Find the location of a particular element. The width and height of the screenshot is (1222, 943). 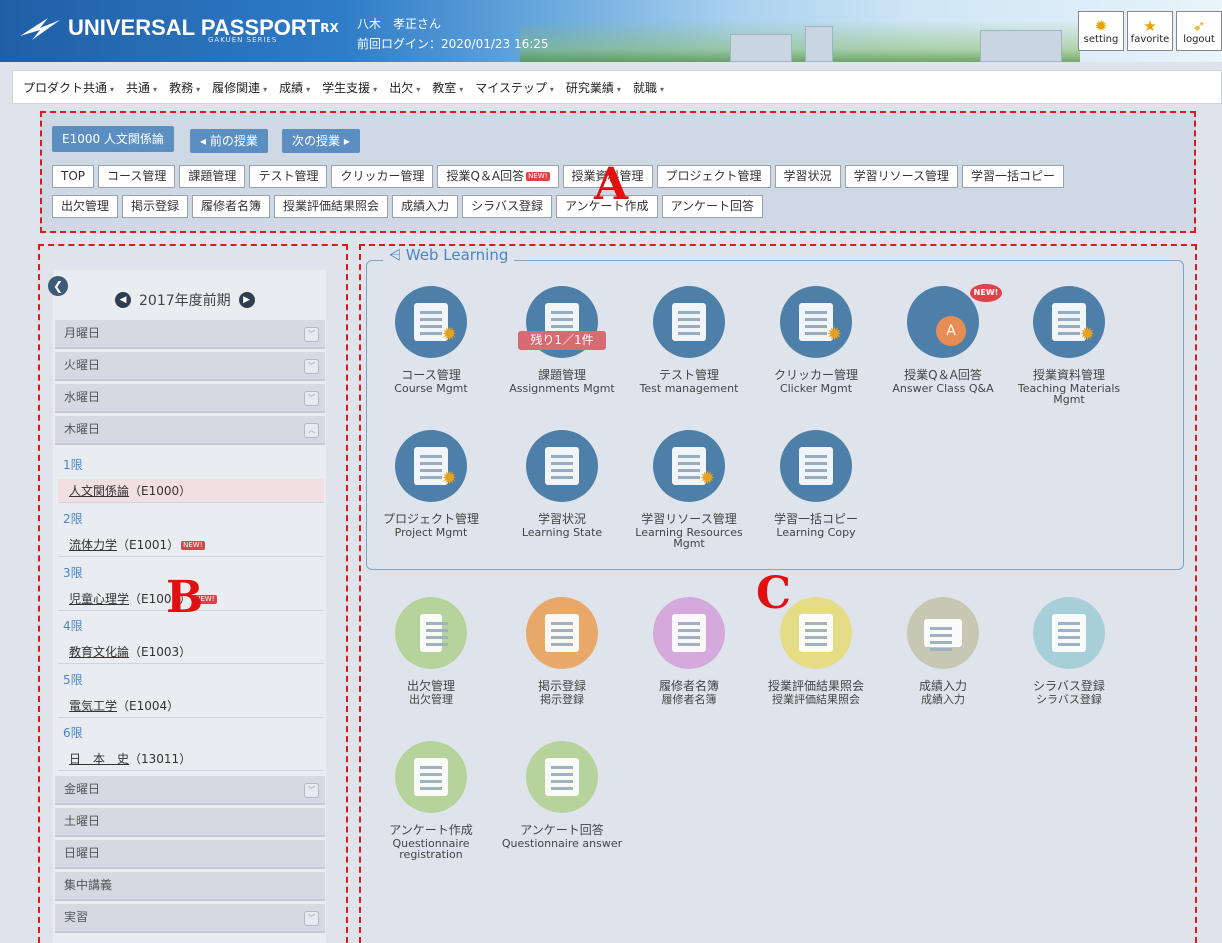

tile-learning-resources: ✹ 学習リソース管理 Learning Resources Mgmt is located at coordinates (689, 489).